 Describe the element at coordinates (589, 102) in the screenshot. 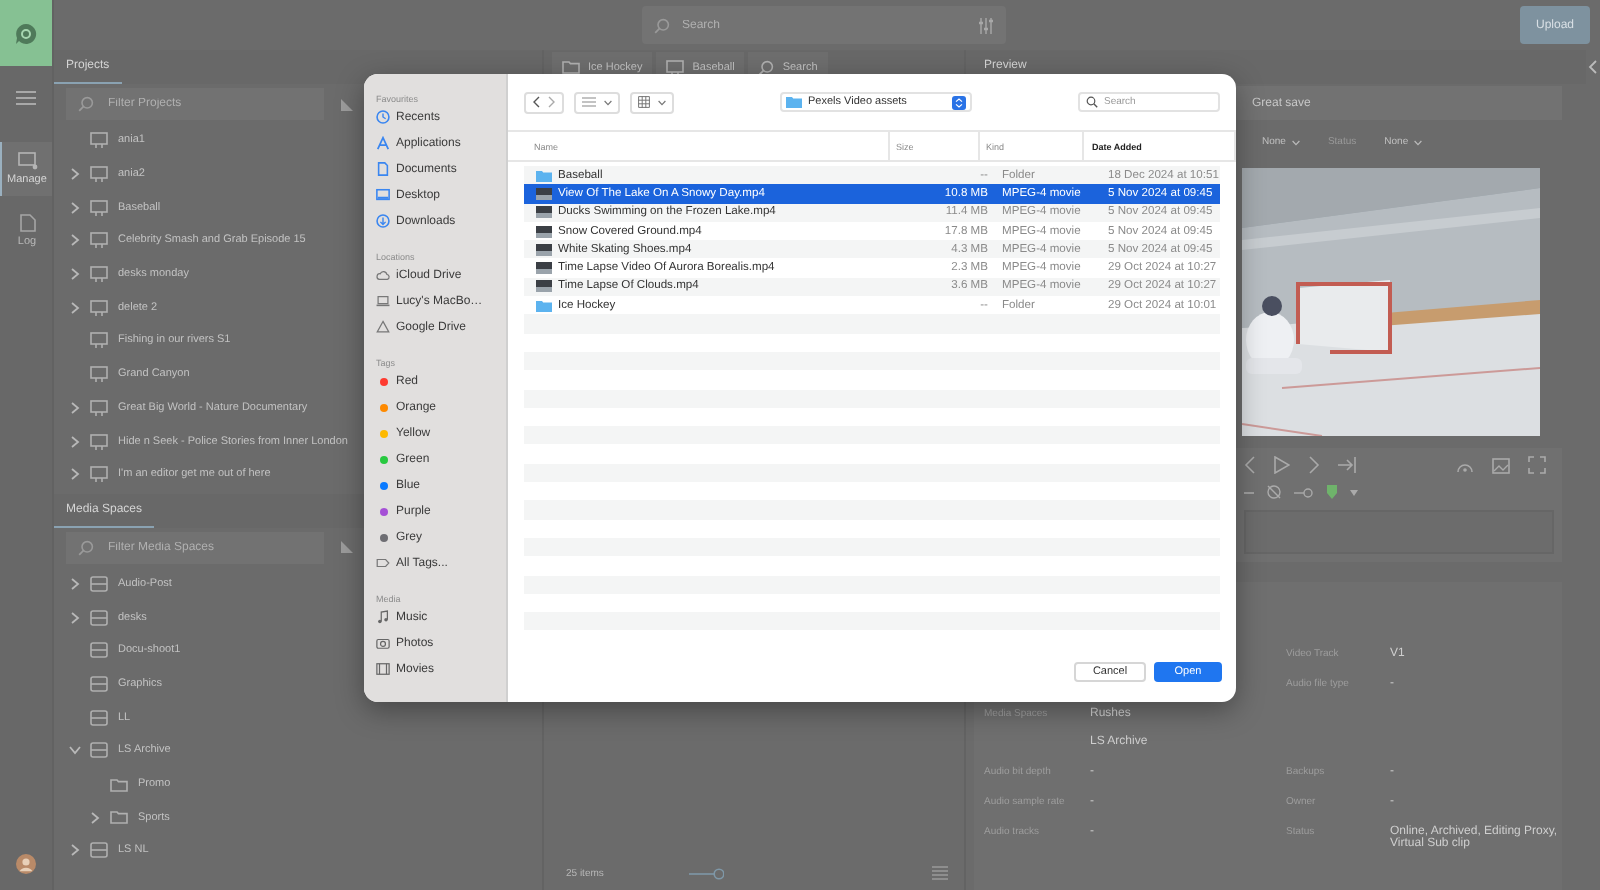

I see `list-icon` at that location.